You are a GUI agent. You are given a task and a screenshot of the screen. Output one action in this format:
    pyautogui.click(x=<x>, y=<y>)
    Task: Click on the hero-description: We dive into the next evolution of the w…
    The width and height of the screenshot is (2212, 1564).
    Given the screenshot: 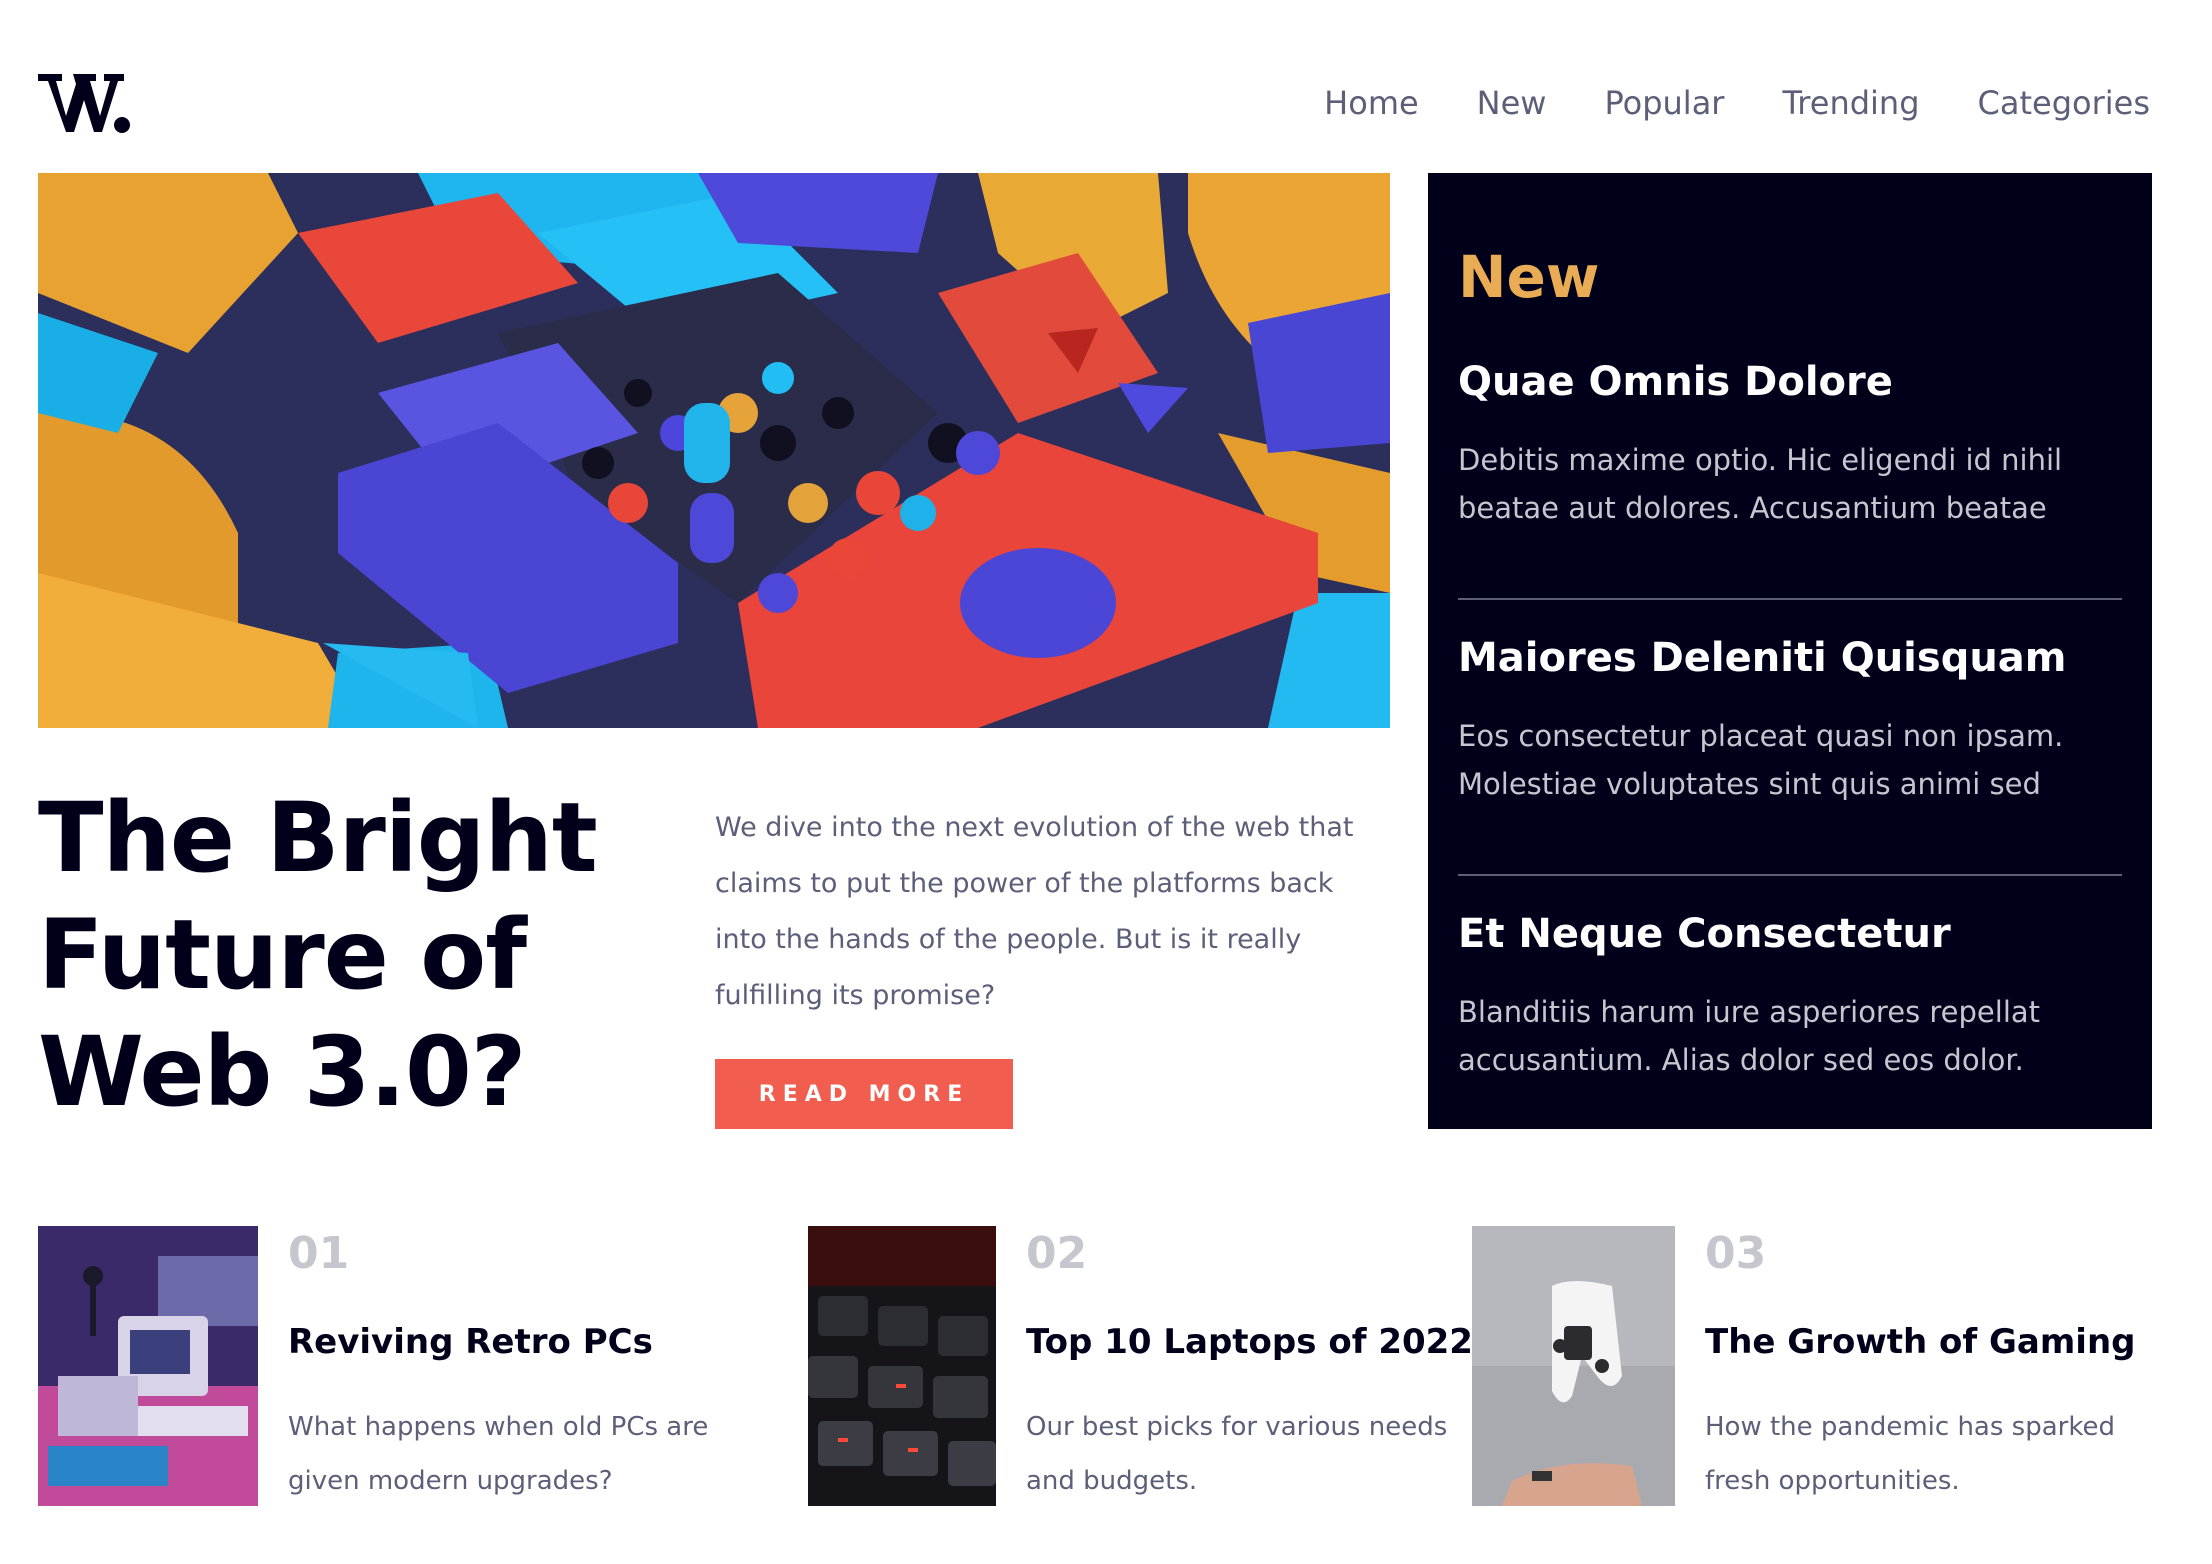 What is the action you would take?
    pyautogui.click(x=1034, y=911)
    